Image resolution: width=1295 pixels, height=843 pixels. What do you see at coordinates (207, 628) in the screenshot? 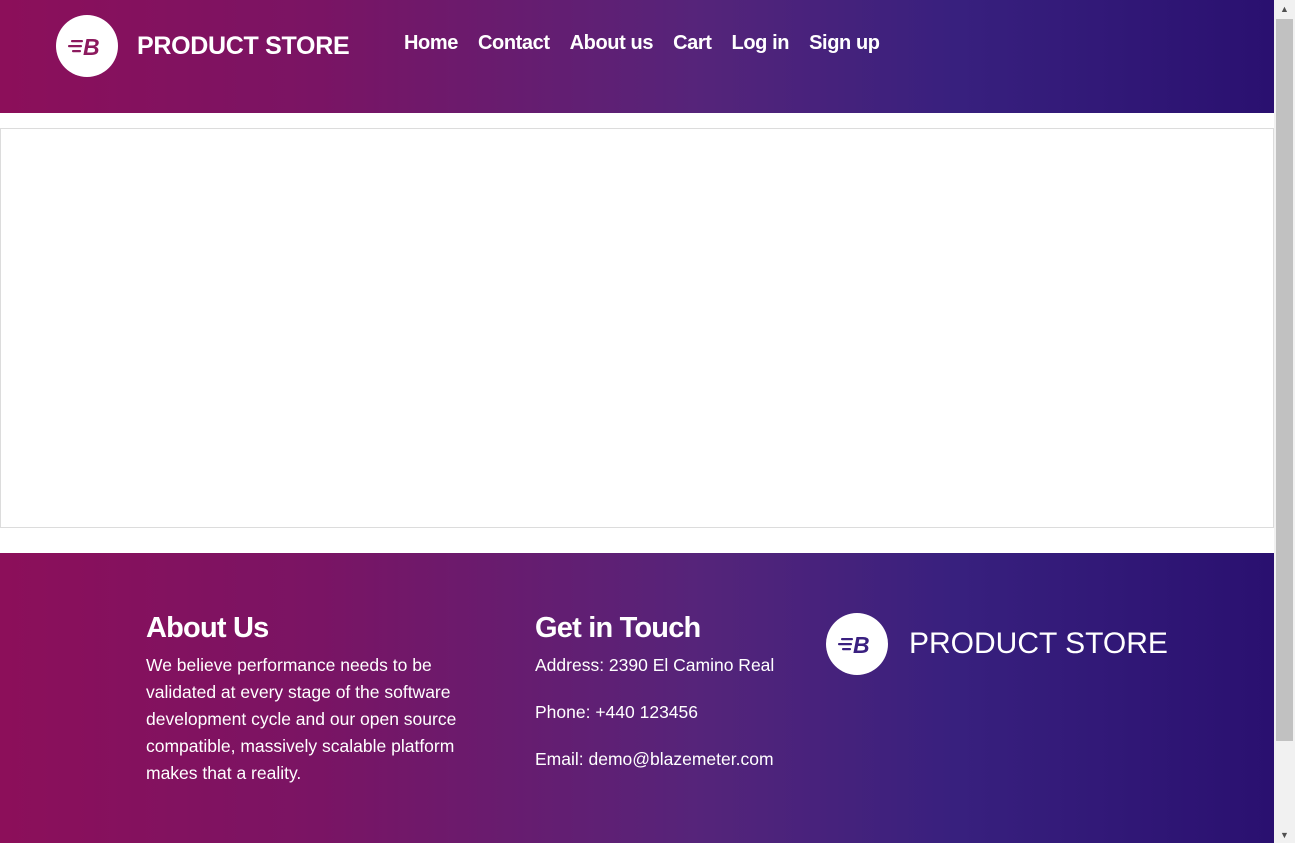
I see `about-heading: About Us` at bounding box center [207, 628].